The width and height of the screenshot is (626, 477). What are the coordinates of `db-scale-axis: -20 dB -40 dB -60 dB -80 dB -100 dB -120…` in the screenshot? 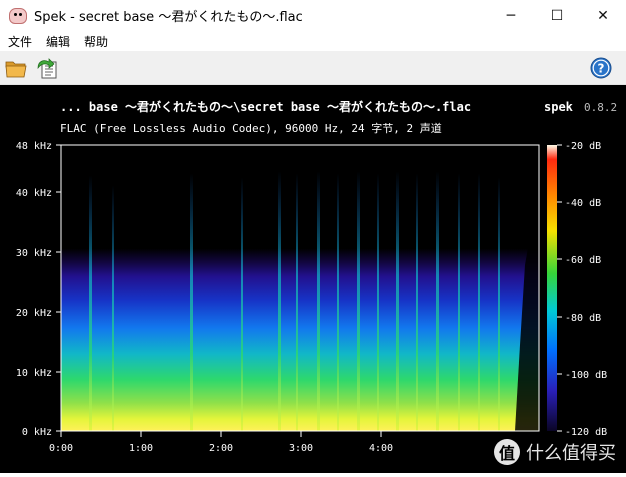 It's located at (582, 289).